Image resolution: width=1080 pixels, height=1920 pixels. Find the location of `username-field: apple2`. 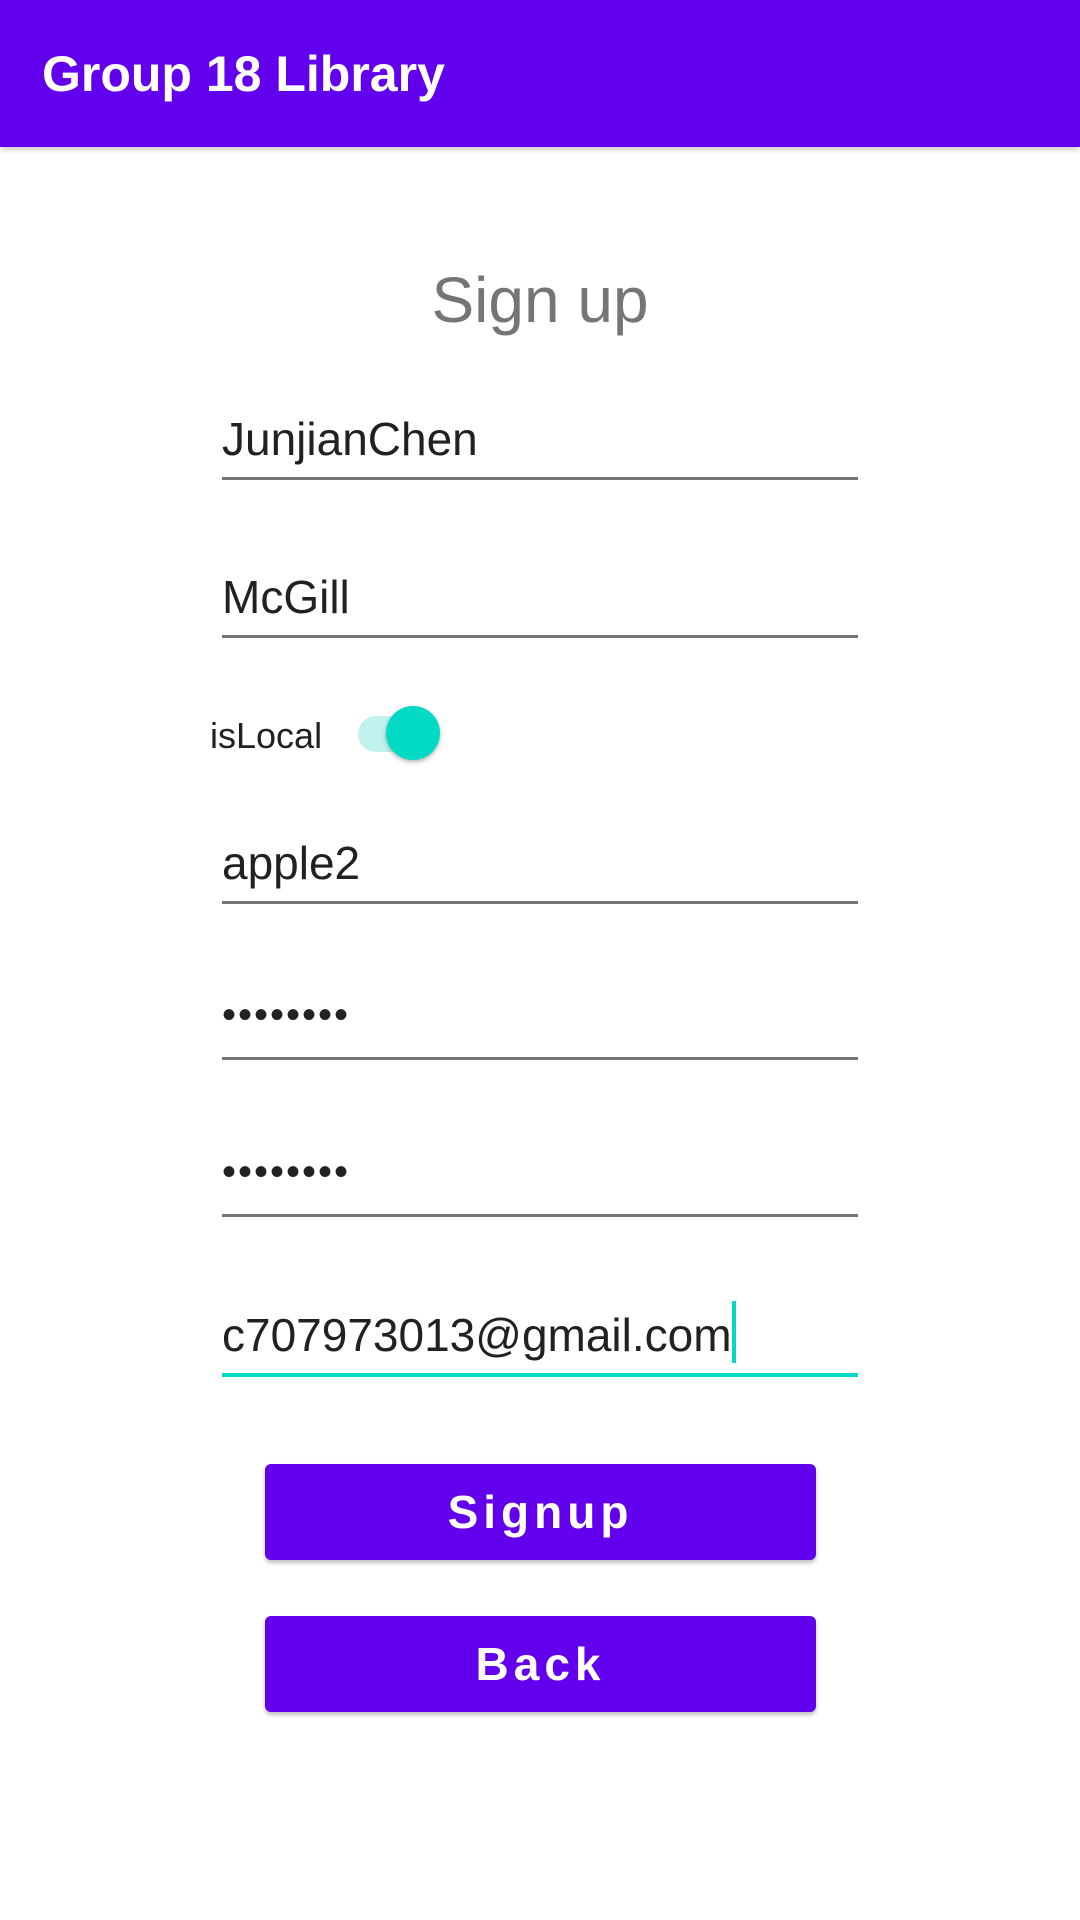

username-field: apple2 is located at coordinates (540, 864).